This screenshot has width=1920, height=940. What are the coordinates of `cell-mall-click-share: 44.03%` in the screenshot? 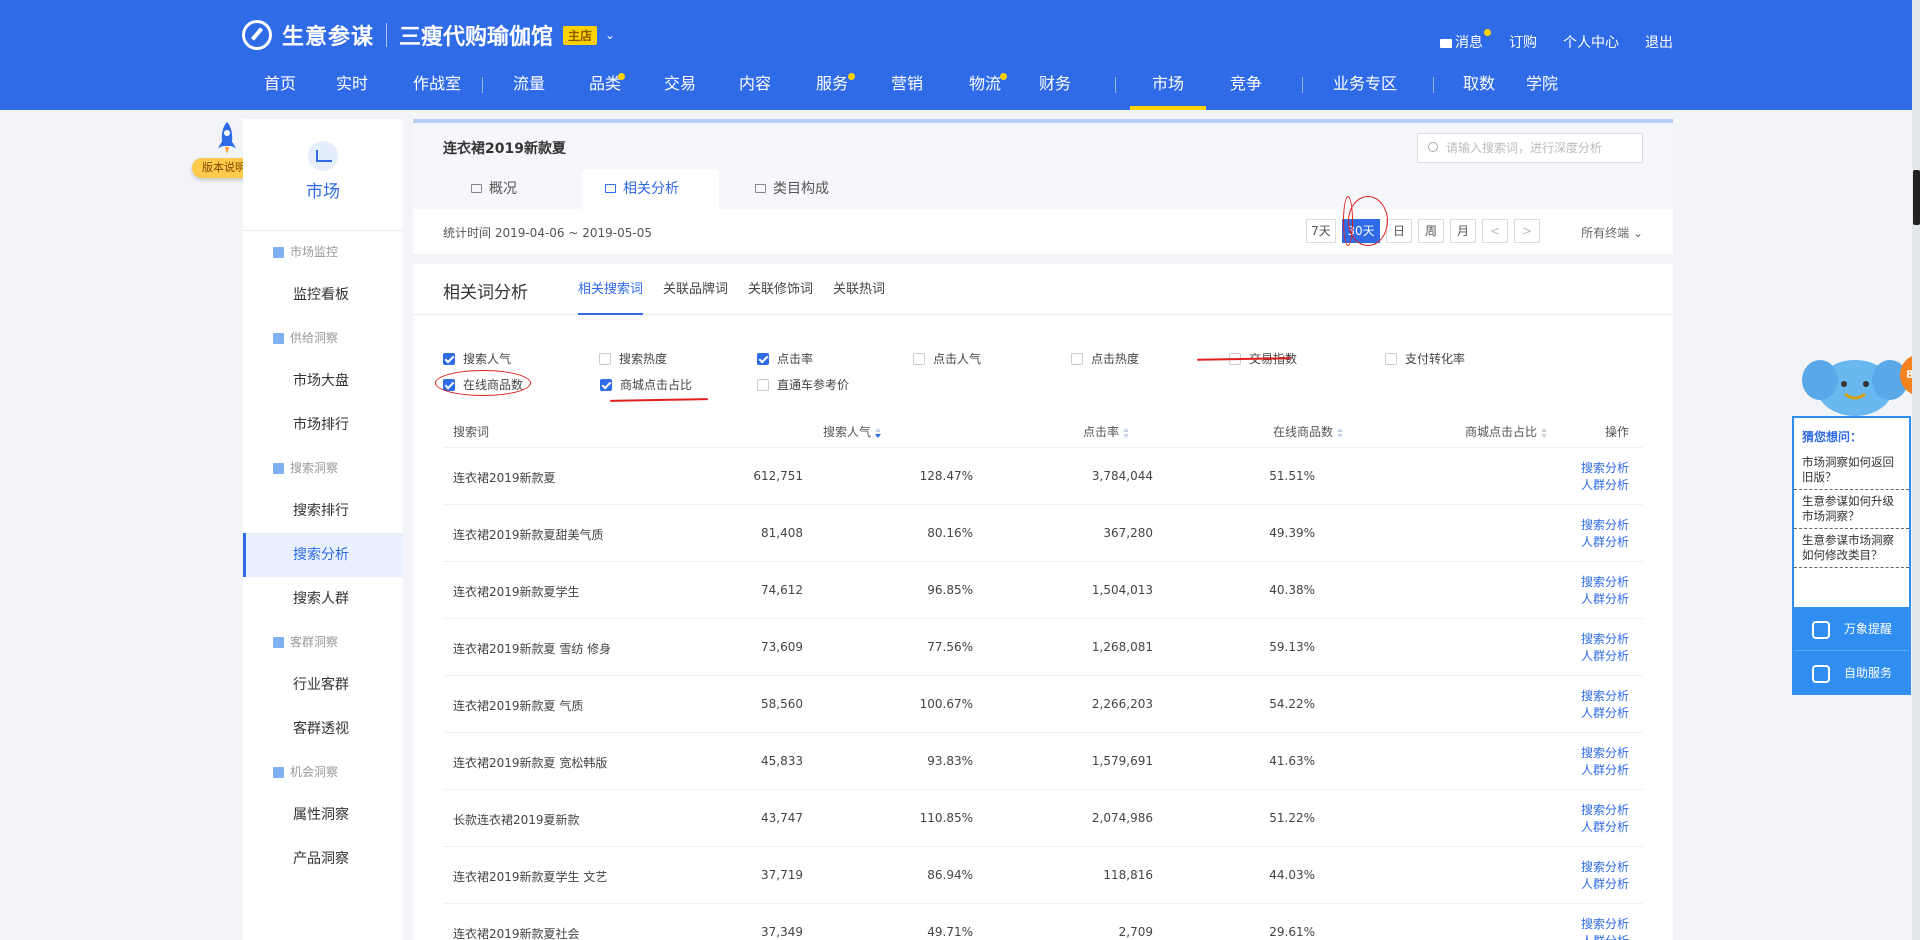 It's located at (1292, 875).